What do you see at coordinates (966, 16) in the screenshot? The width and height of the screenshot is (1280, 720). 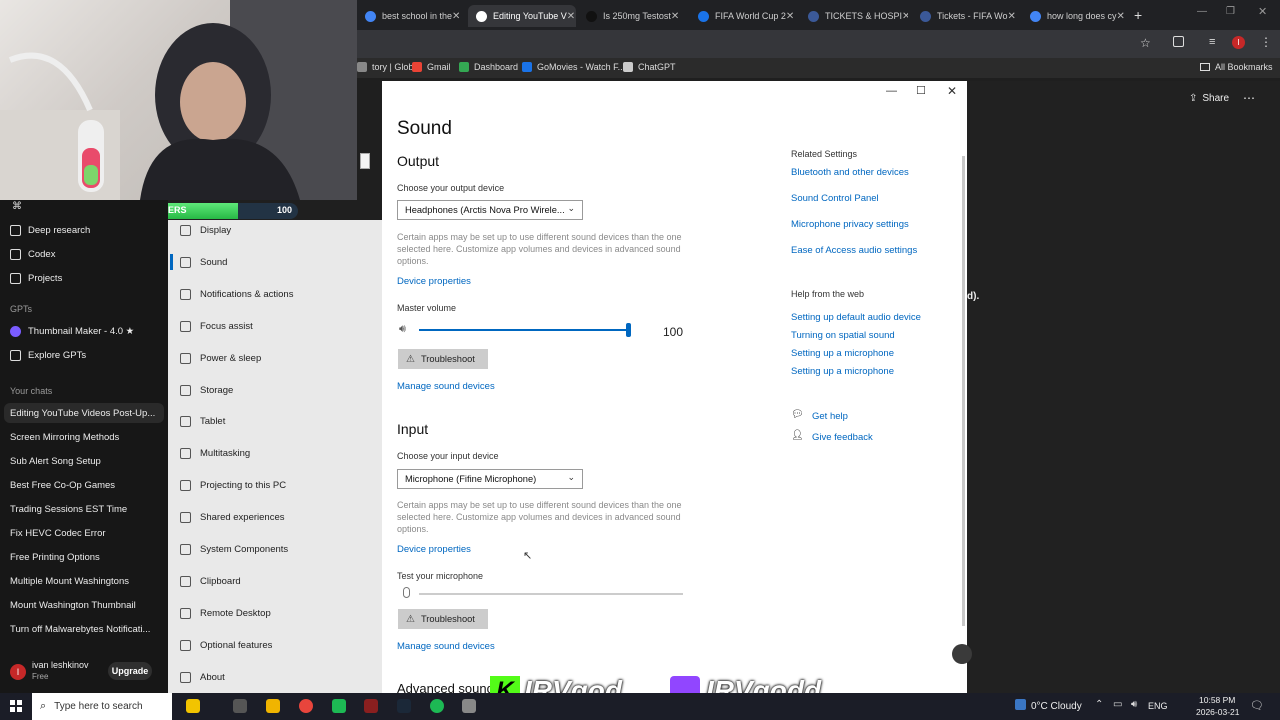 I see `browser-tab: Tickets - FIFA Wo ✕` at bounding box center [966, 16].